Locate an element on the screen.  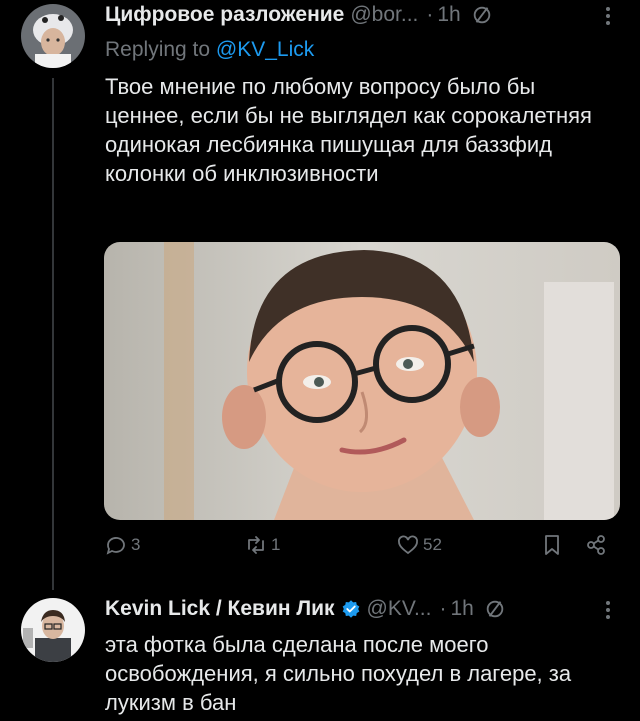
replying-prefix: Replying to is located at coordinates (160, 49).